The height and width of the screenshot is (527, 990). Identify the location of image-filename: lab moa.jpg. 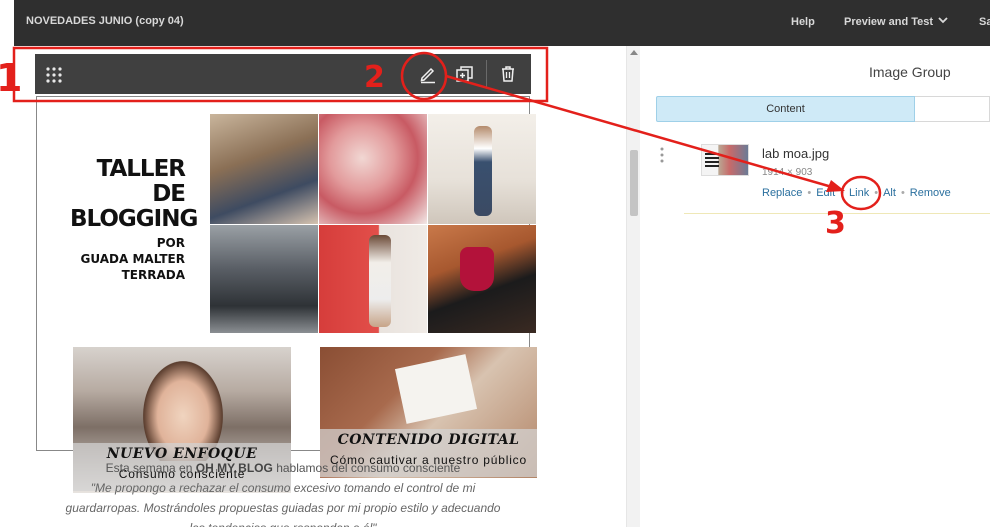
(796, 153).